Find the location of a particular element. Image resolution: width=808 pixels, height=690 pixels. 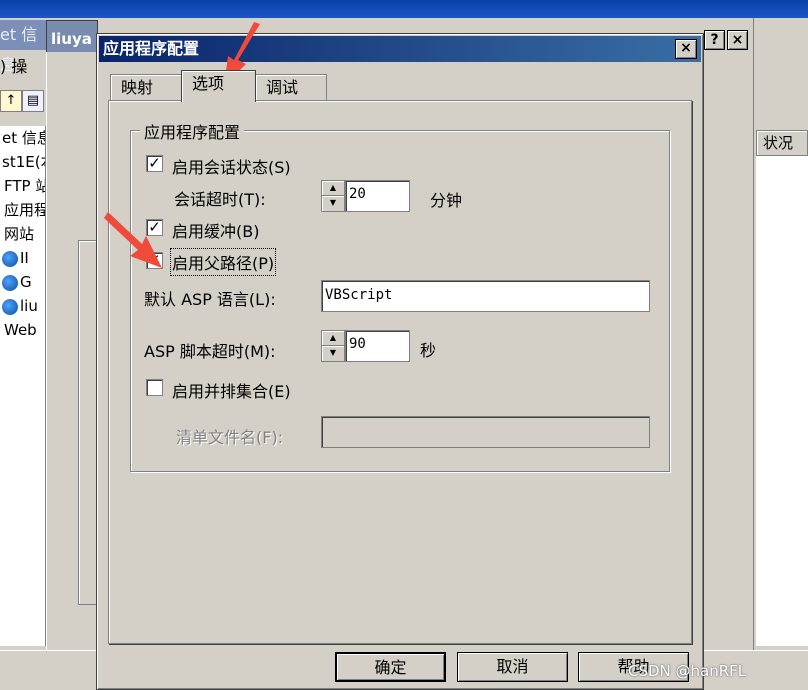

help-caption-button: ? is located at coordinates (714, 40).